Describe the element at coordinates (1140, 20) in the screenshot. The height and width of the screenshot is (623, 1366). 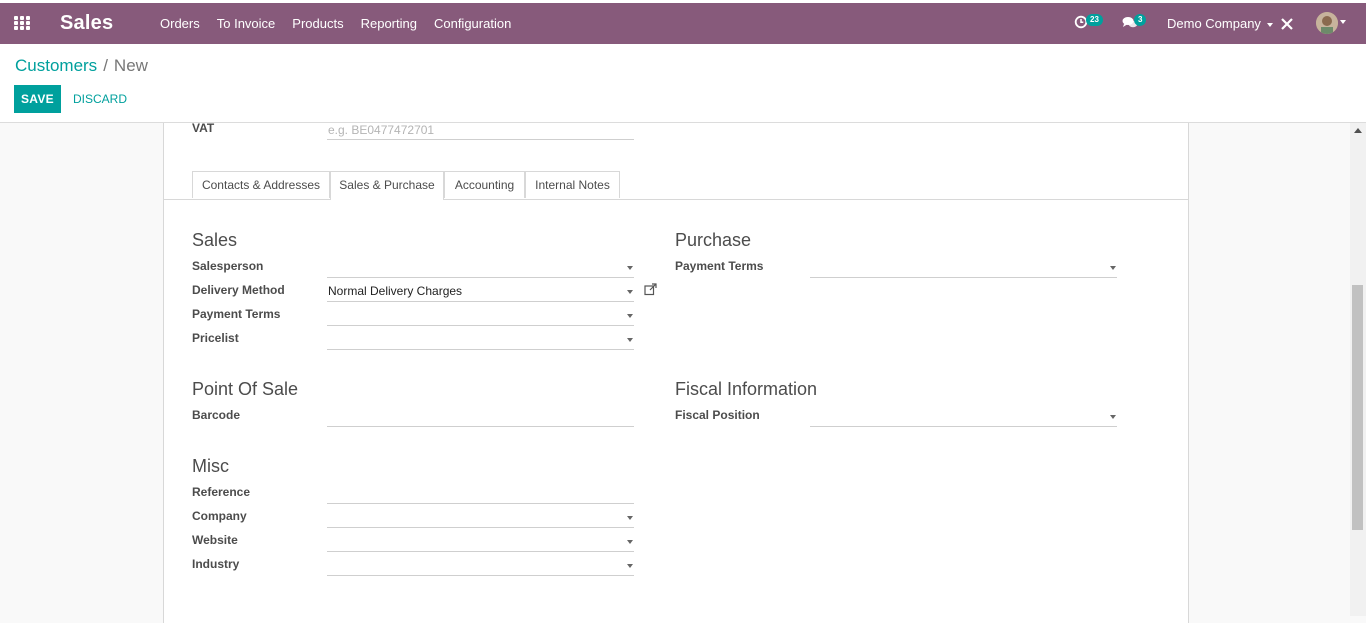
I see `messages-count-badge: 3` at that location.